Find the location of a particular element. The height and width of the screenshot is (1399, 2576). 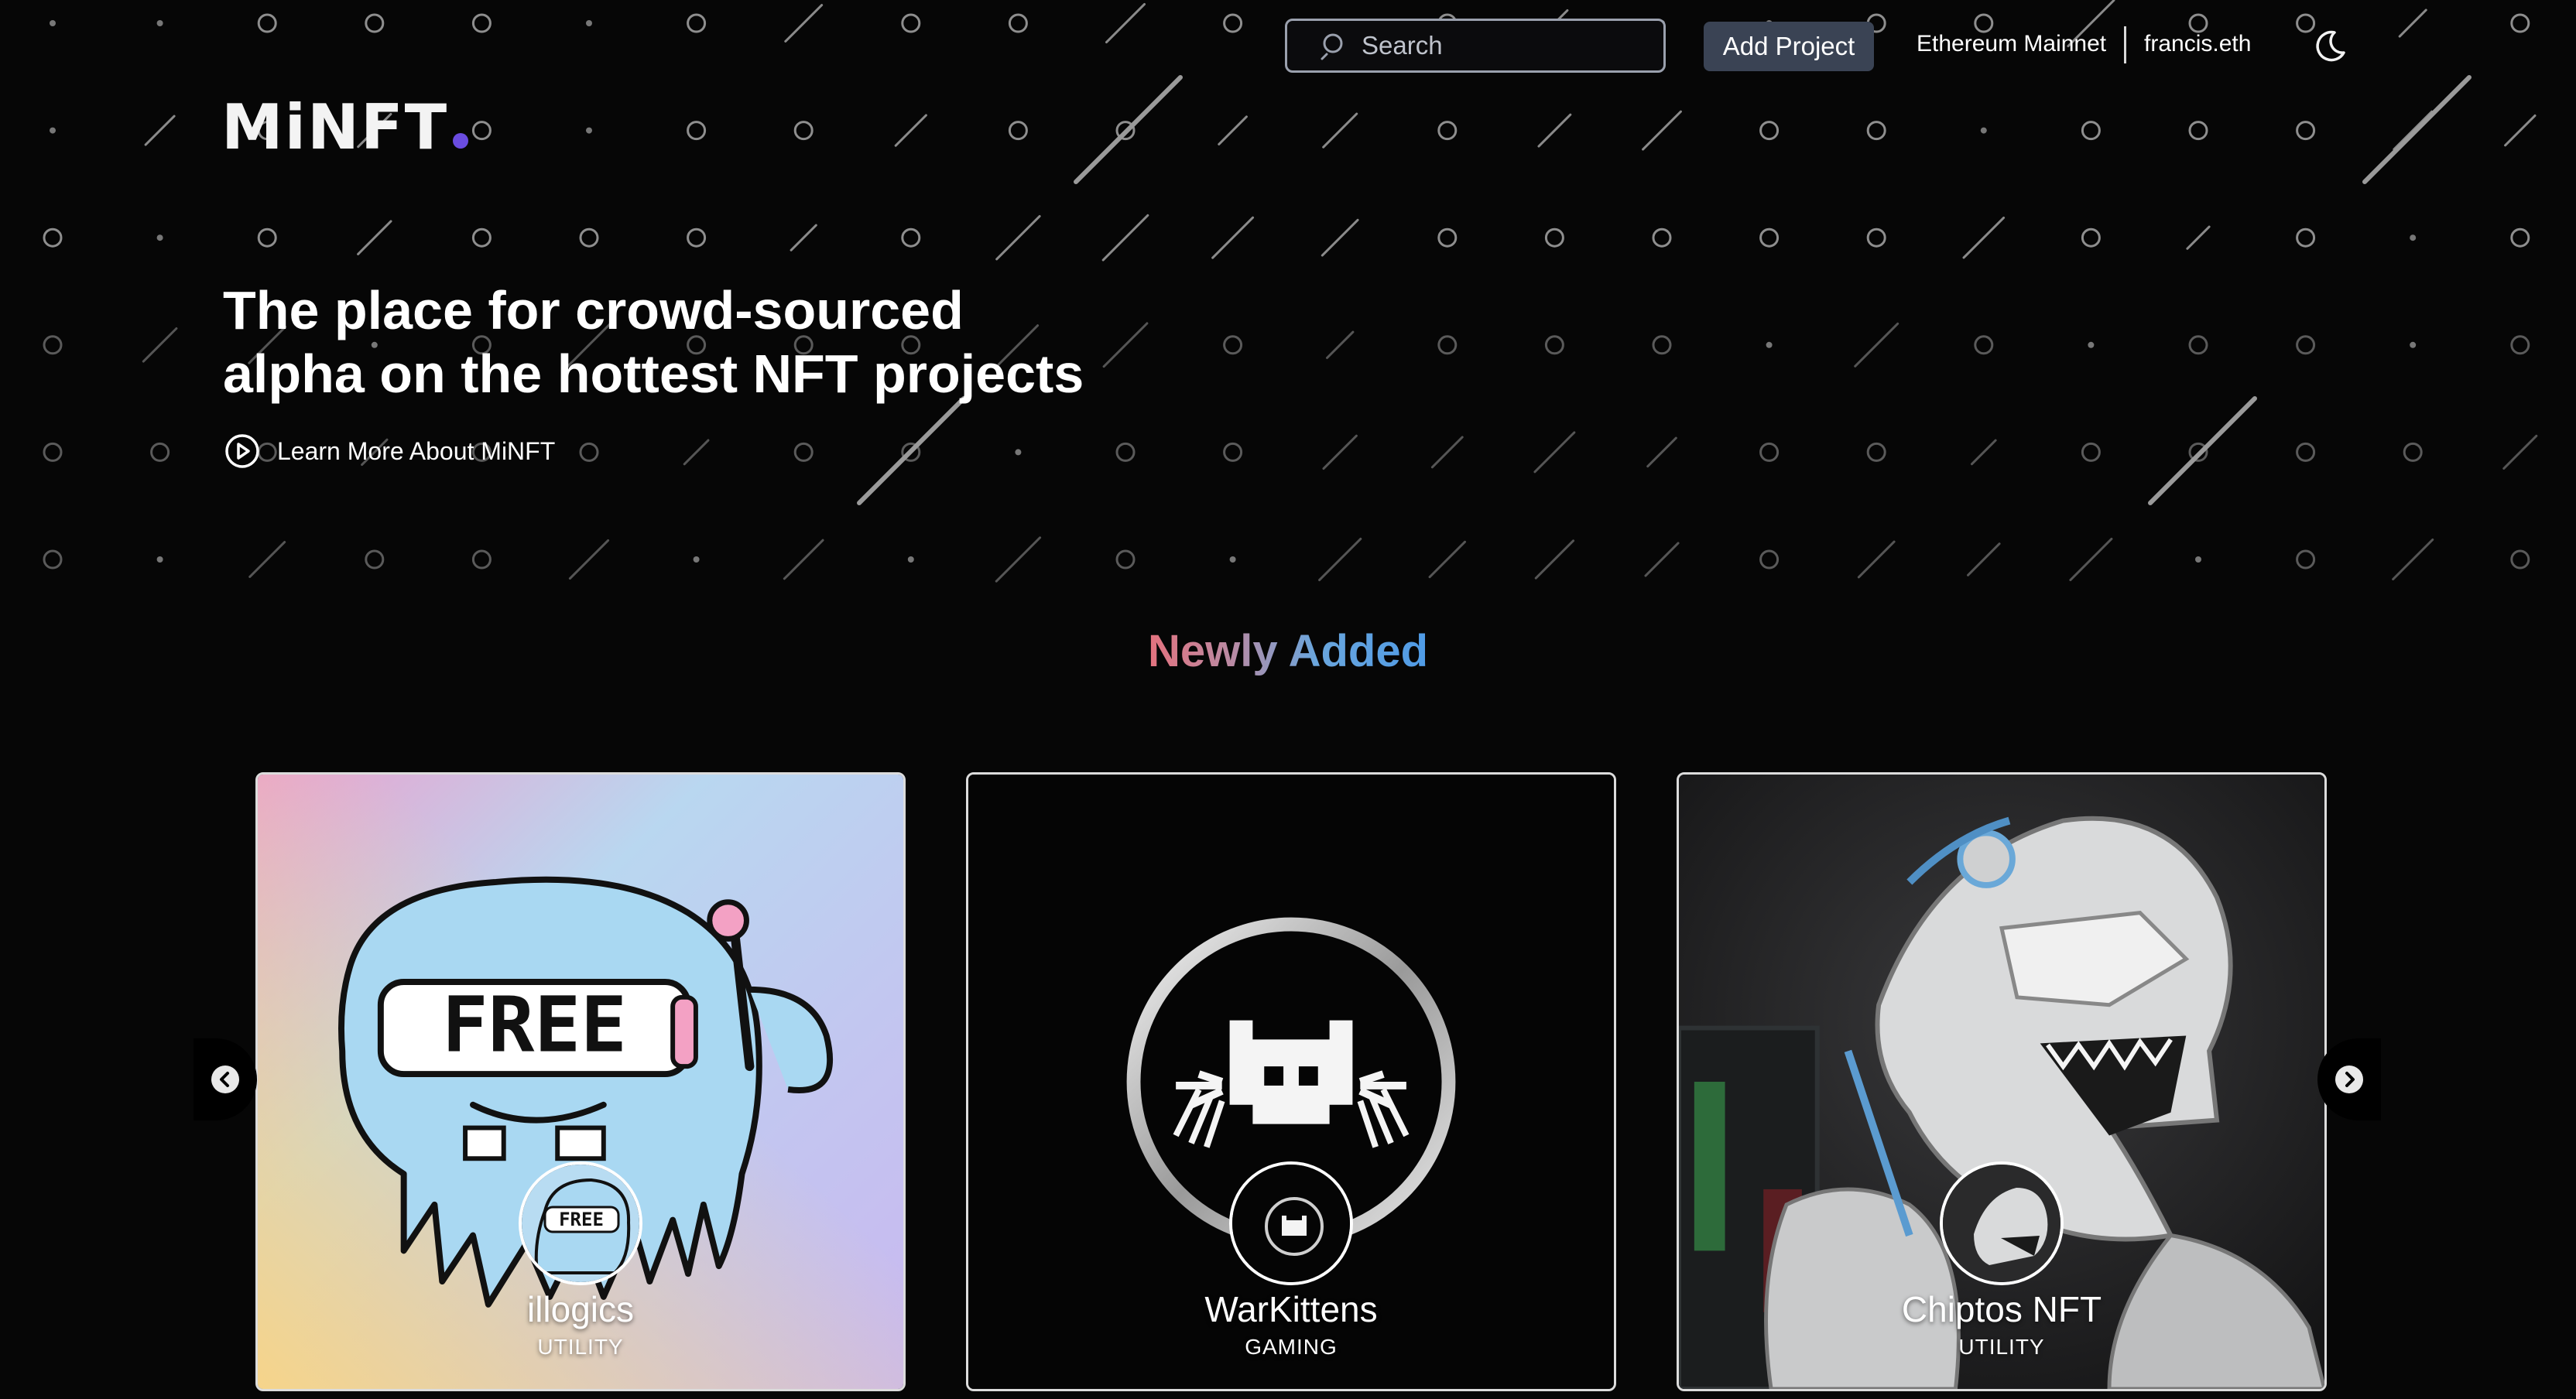

project-category: GAMING is located at coordinates (1291, 1347).